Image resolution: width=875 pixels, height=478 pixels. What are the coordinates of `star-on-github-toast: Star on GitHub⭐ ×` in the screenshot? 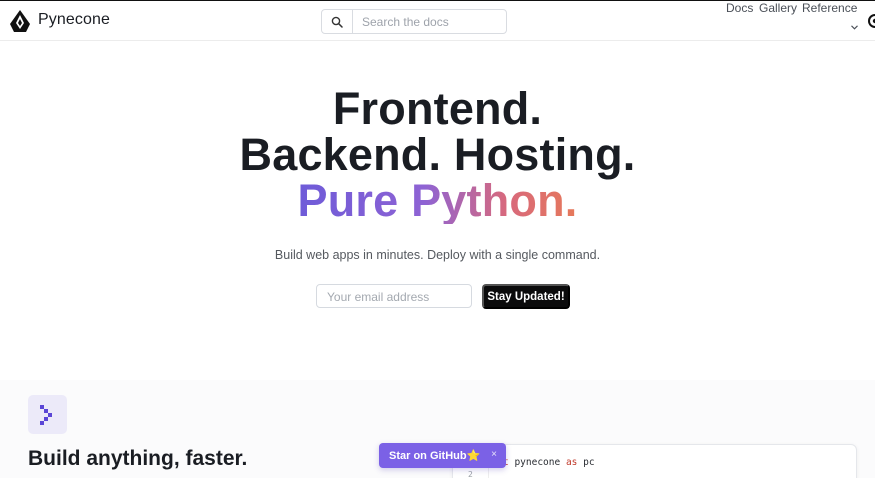 It's located at (442, 455).